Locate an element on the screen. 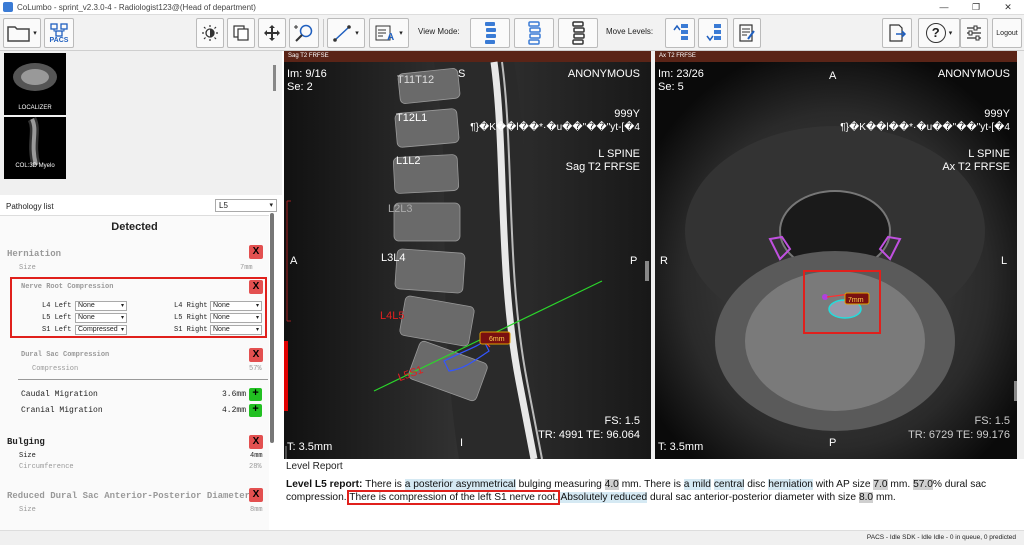  report-value: 7.0 is located at coordinates (880, 484).